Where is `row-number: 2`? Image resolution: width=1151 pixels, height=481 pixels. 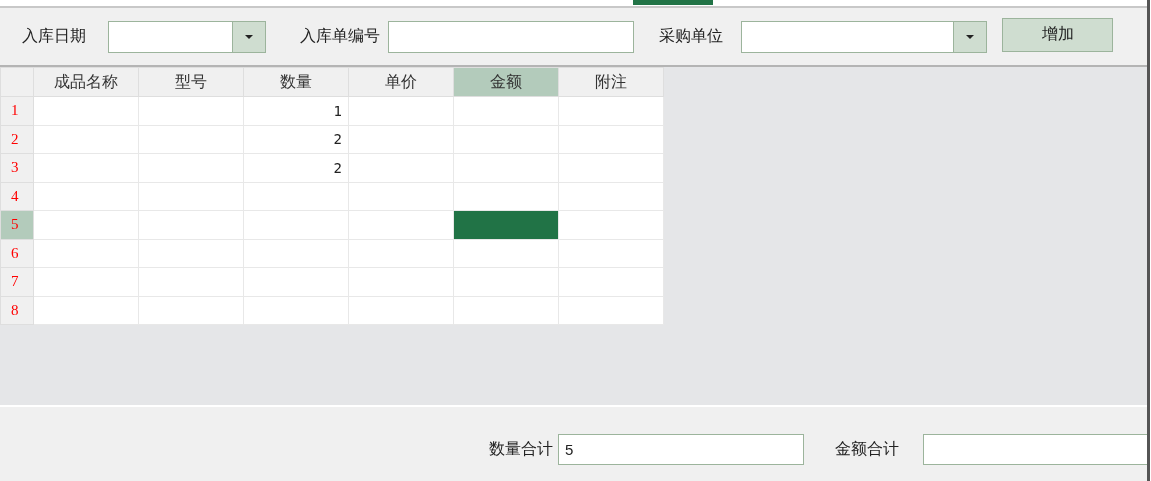
row-number: 2 is located at coordinates (17, 139).